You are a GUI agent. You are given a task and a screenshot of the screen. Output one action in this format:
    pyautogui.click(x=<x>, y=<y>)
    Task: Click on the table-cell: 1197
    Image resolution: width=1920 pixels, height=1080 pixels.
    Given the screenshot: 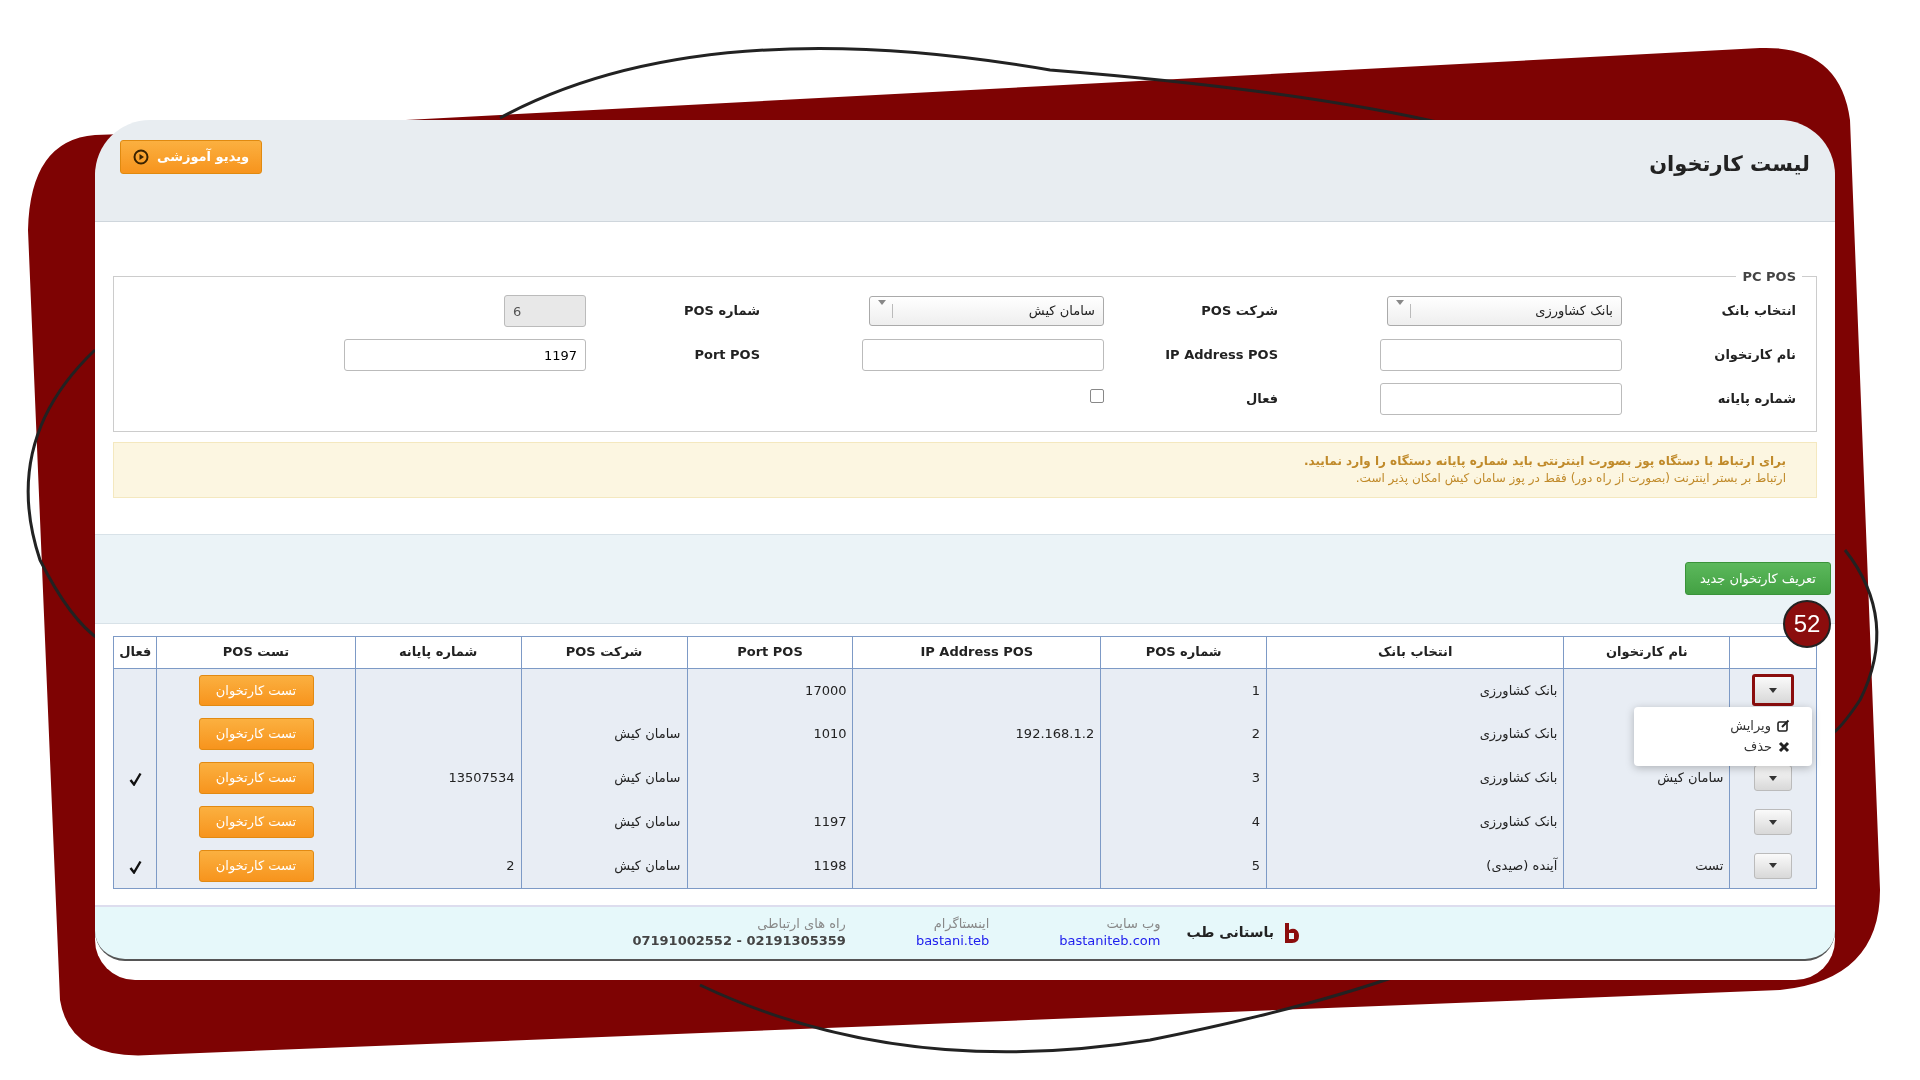 What is the action you would take?
    pyautogui.click(x=770, y=822)
    